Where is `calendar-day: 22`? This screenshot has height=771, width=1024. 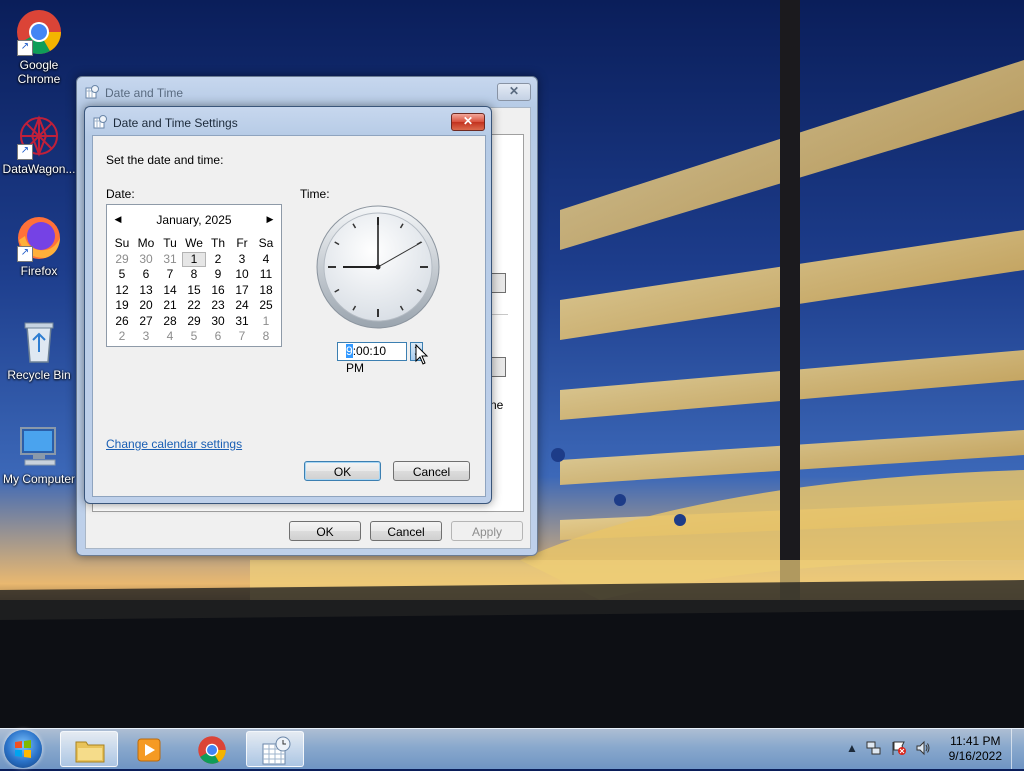
calendar-day: 22 is located at coordinates (194, 306).